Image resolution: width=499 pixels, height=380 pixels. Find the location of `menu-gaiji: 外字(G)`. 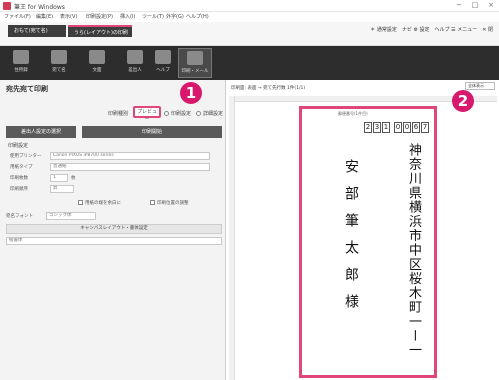

menu-gaiji: 外字(G) is located at coordinates (175, 16).